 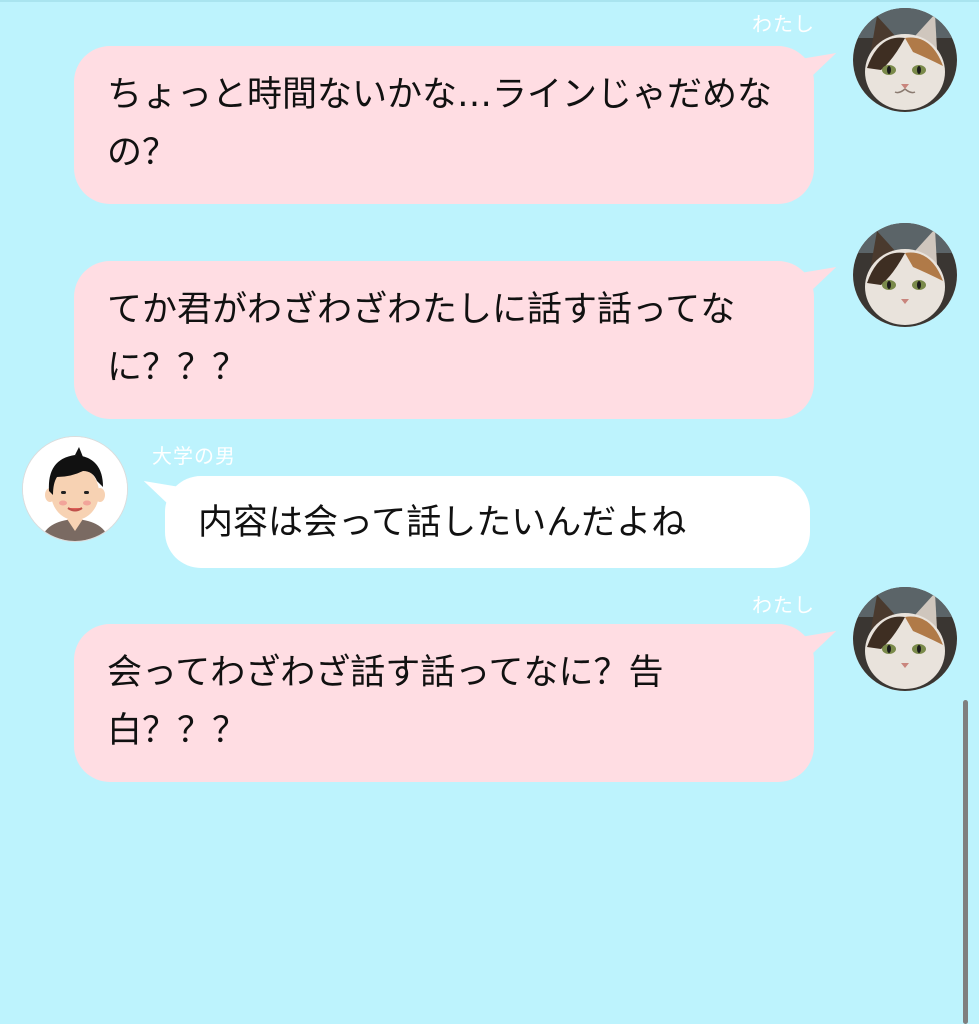 I want to click on top-divider, so click(x=489, y=1).